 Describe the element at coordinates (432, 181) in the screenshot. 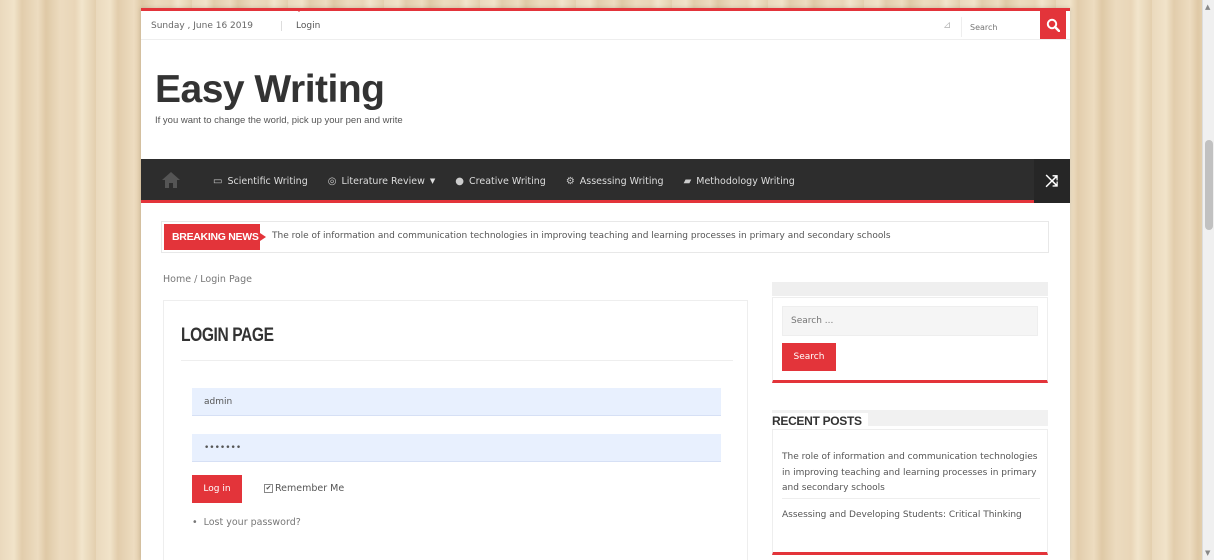

I see `chevron-down-icon: ▼` at that location.